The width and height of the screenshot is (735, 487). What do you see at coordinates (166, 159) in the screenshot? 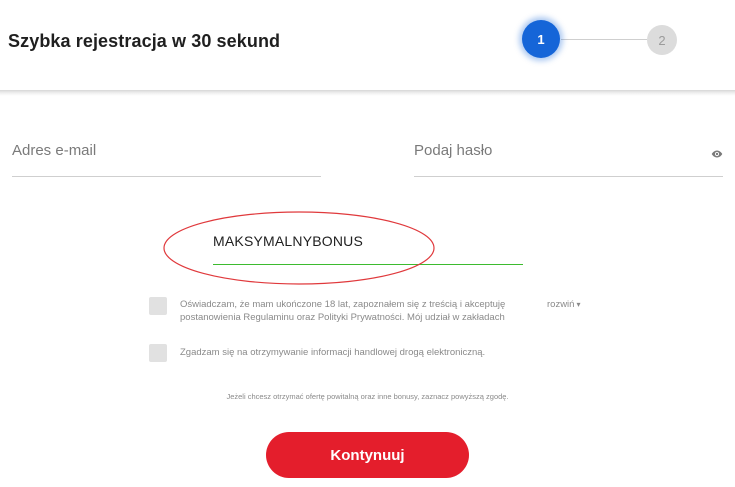
I see `email-field: Adres e-mail` at bounding box center [166, 159].